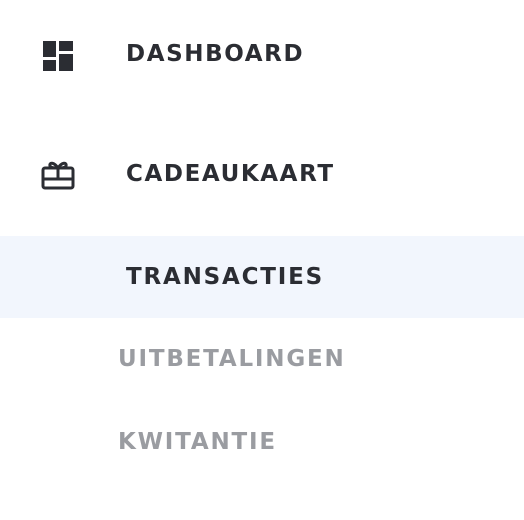 The width and height of the screenshot is (524, 520). I want to click on gift-card-icon, so click(58, 176).